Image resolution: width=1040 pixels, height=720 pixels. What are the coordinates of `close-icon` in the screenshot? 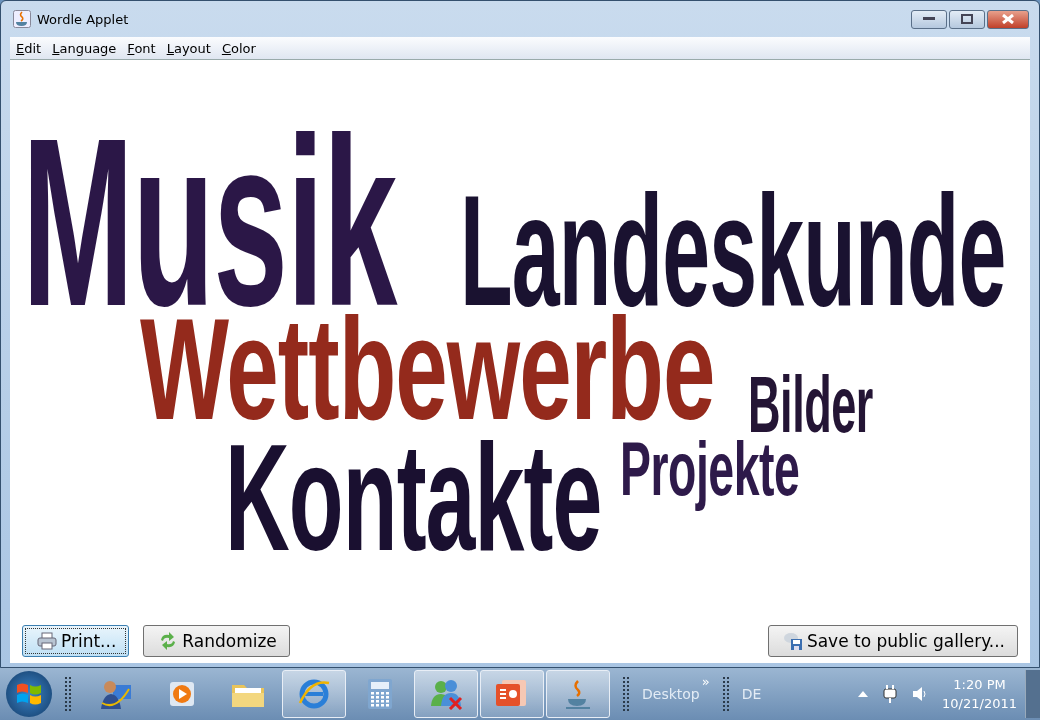 It's located at (1008, 19).